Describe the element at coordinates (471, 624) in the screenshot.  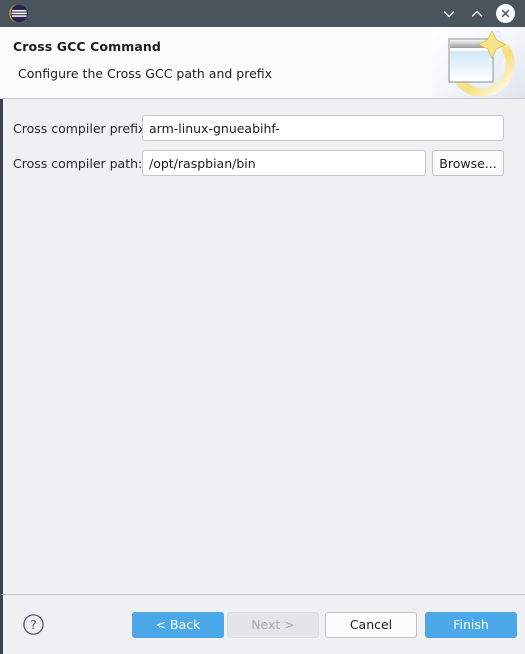
I see `finish-button: Finish` at that location.